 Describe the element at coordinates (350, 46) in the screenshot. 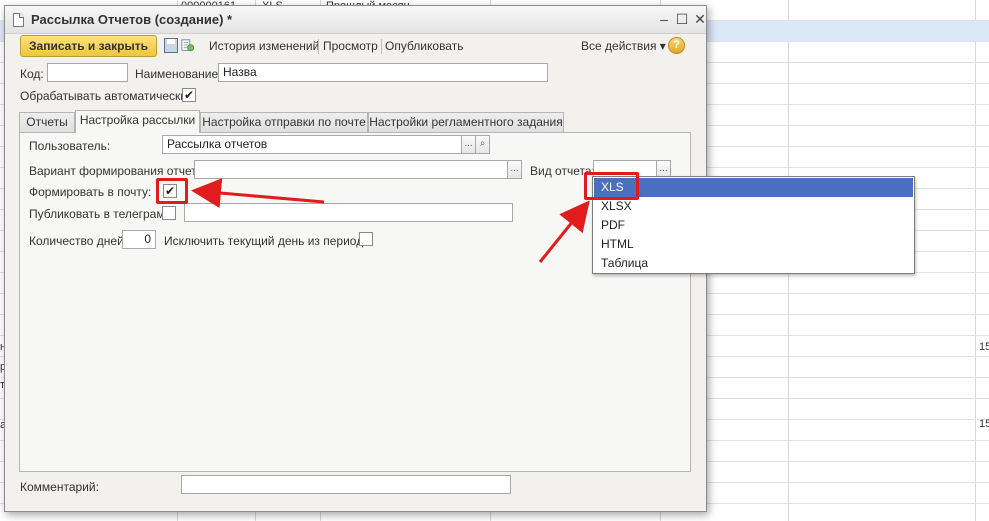

I see `preview-link: Просмотр` at that location.